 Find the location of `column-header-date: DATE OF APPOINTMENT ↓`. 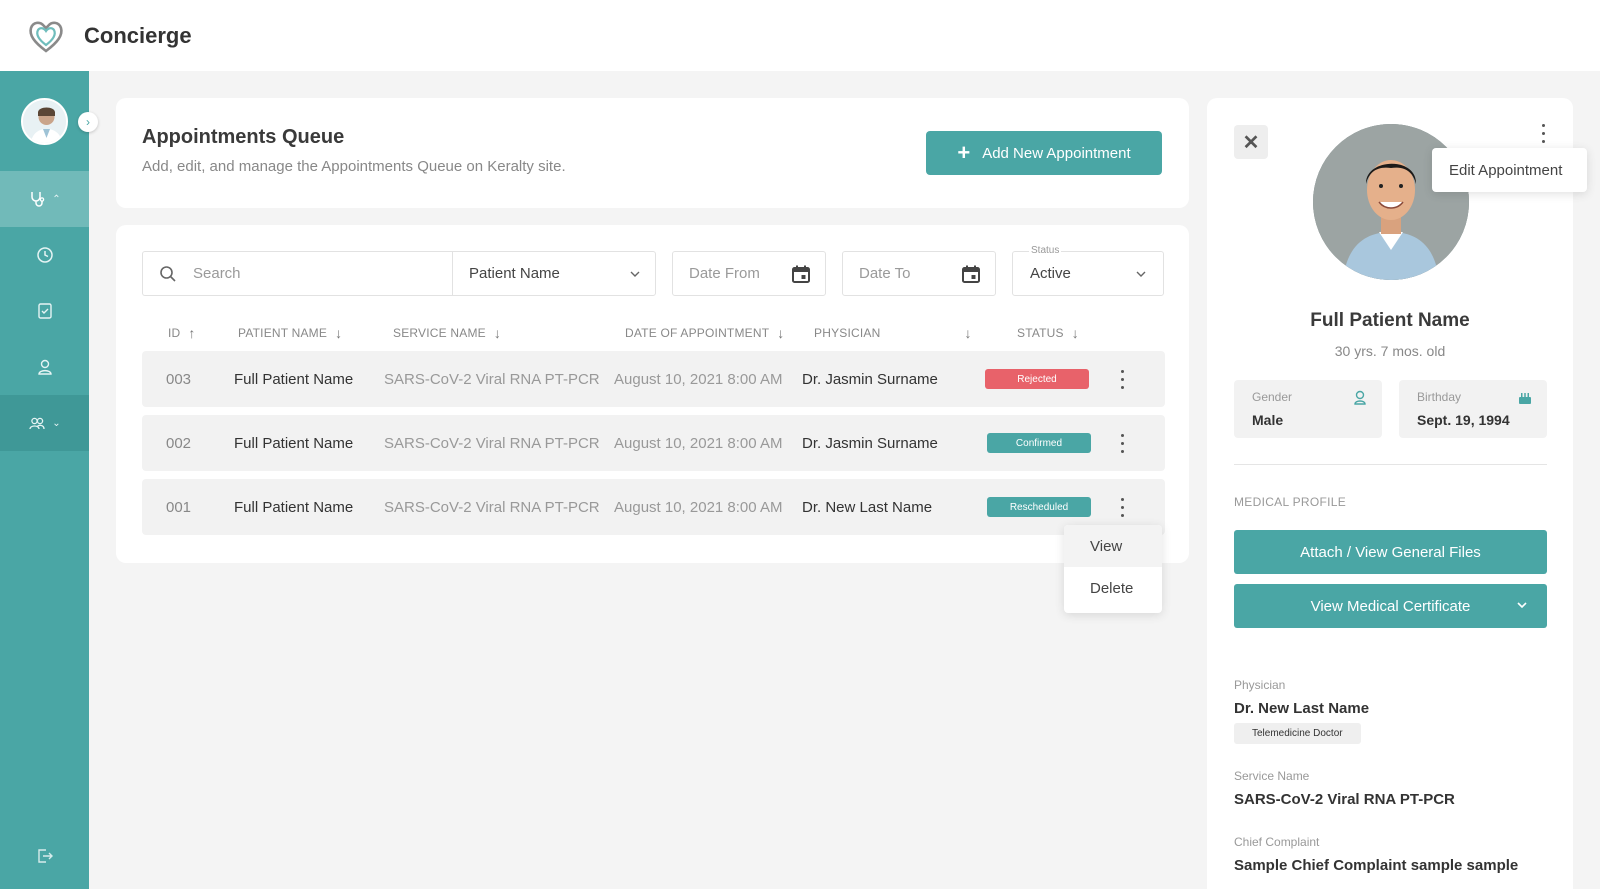

column-header-date: DATE OF APPOINTMENT ↓ is located at coordinates (704, 333).